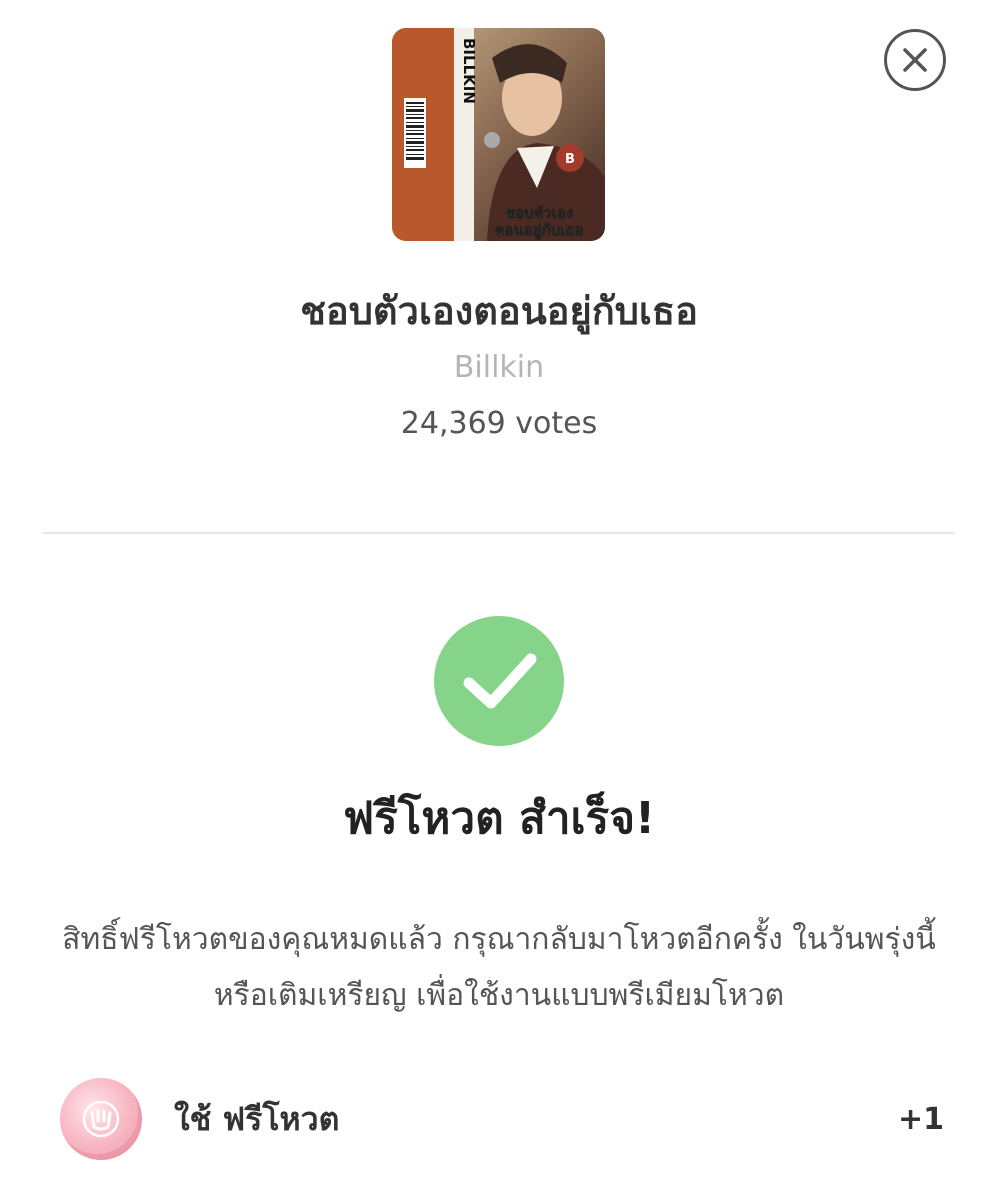  Describe the element at coordinates (499, 311) in the screenshot. I see `song-title: ชอบตัวเองตอนอยู่กับเธอ` at that location.